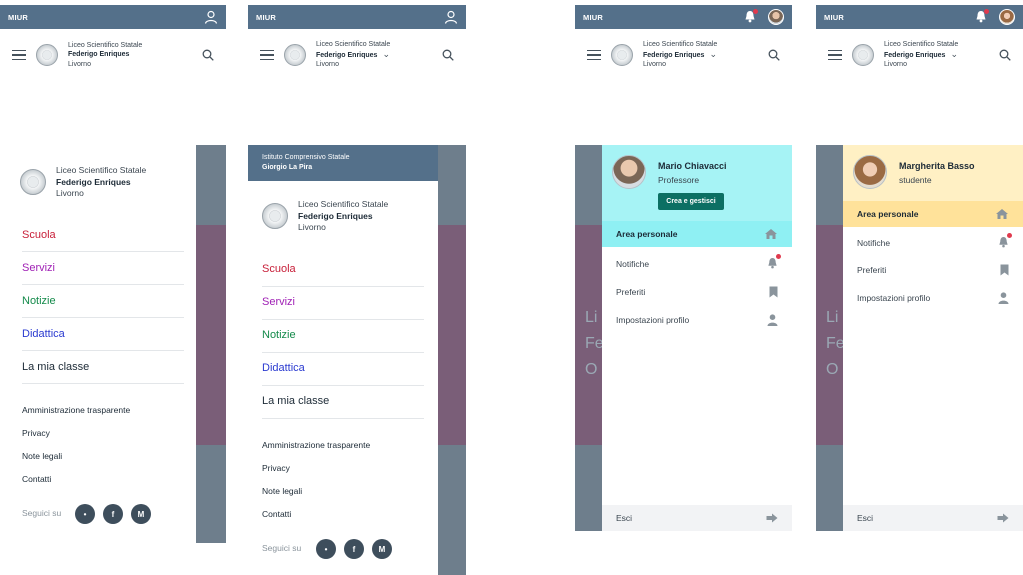  I want to click on home-icon, so click(771, 234).